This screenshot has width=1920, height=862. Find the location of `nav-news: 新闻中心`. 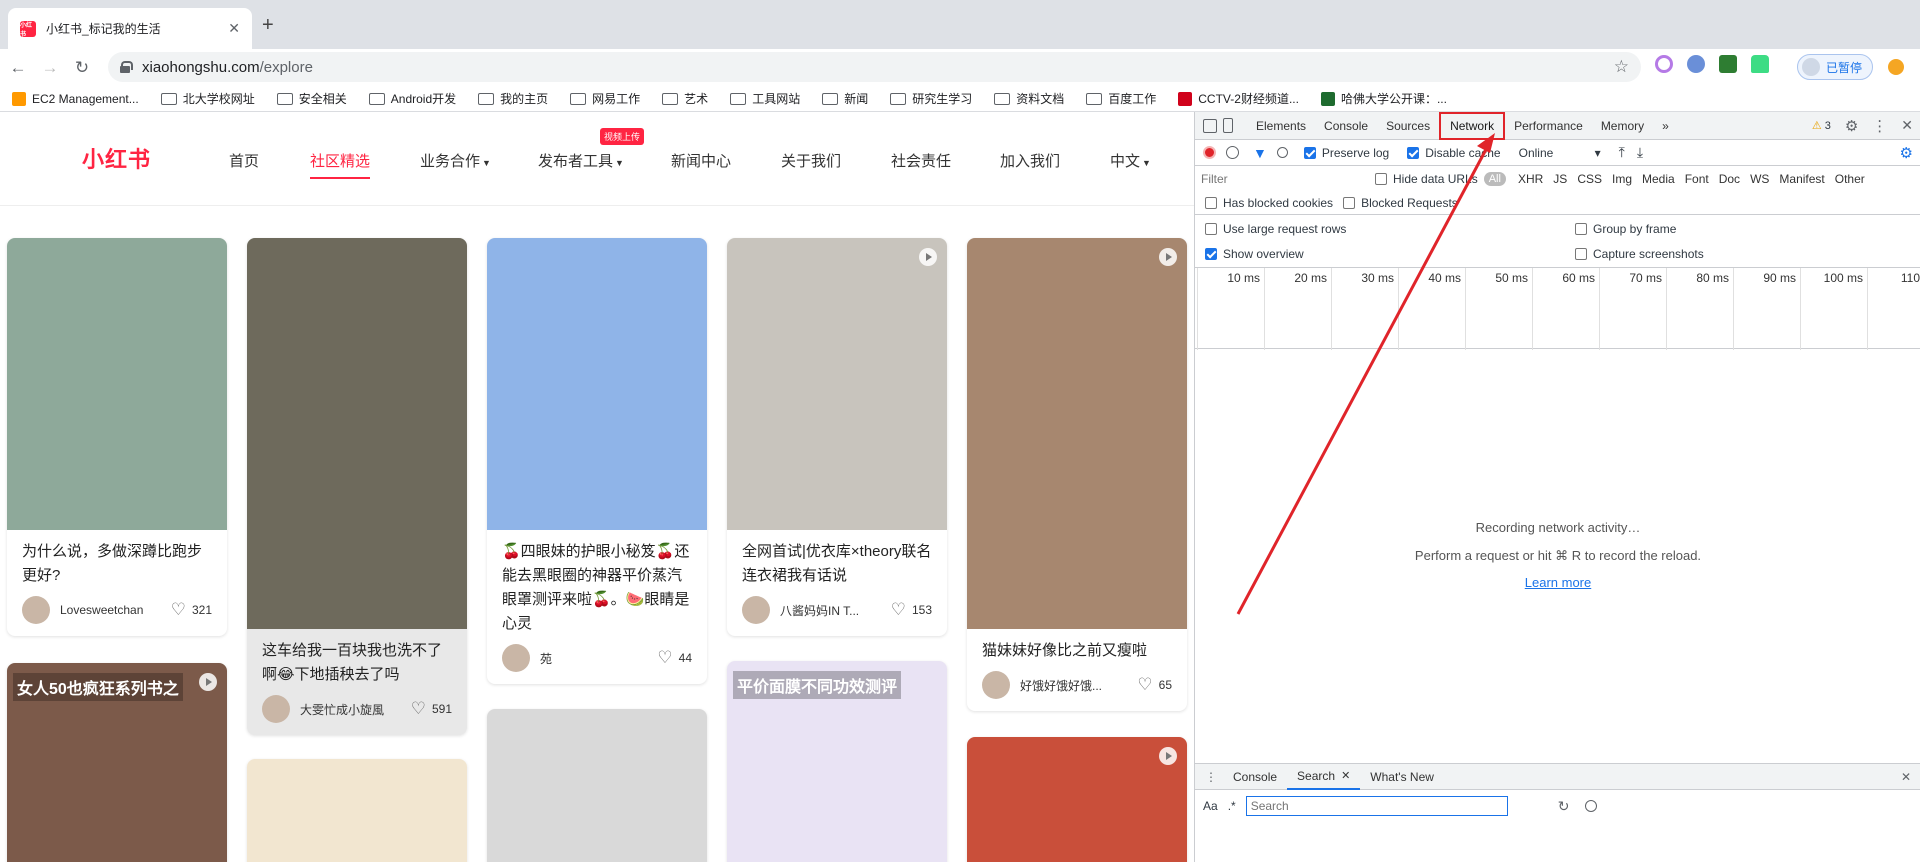

nav-news: 新闻中心 is located at coordinates (701, 160).